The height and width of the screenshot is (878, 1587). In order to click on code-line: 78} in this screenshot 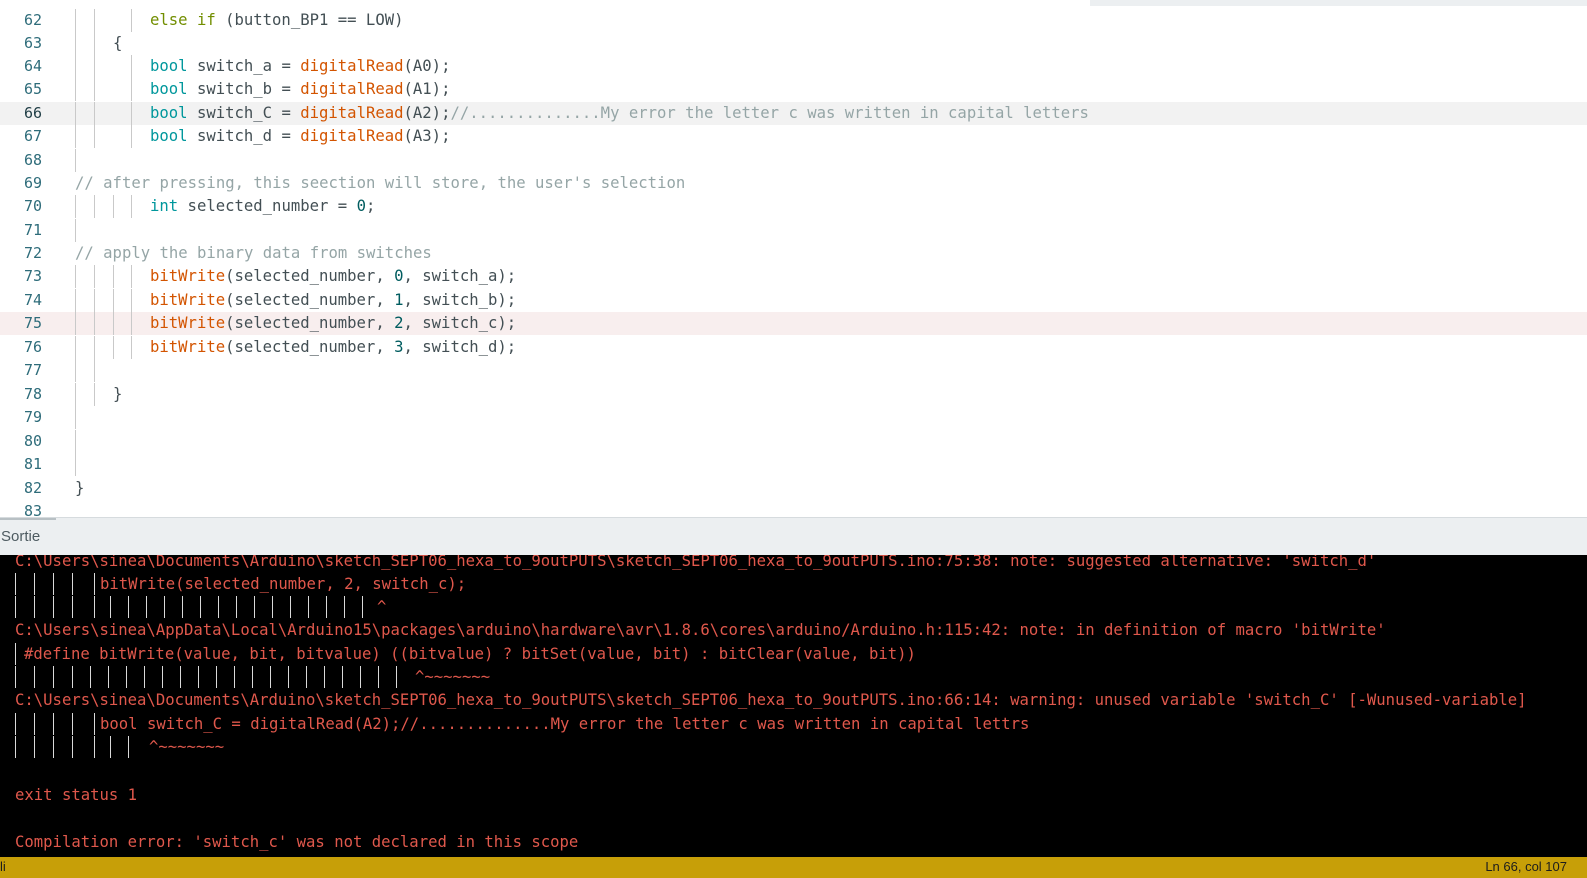, I will do `click(793, 394)`.